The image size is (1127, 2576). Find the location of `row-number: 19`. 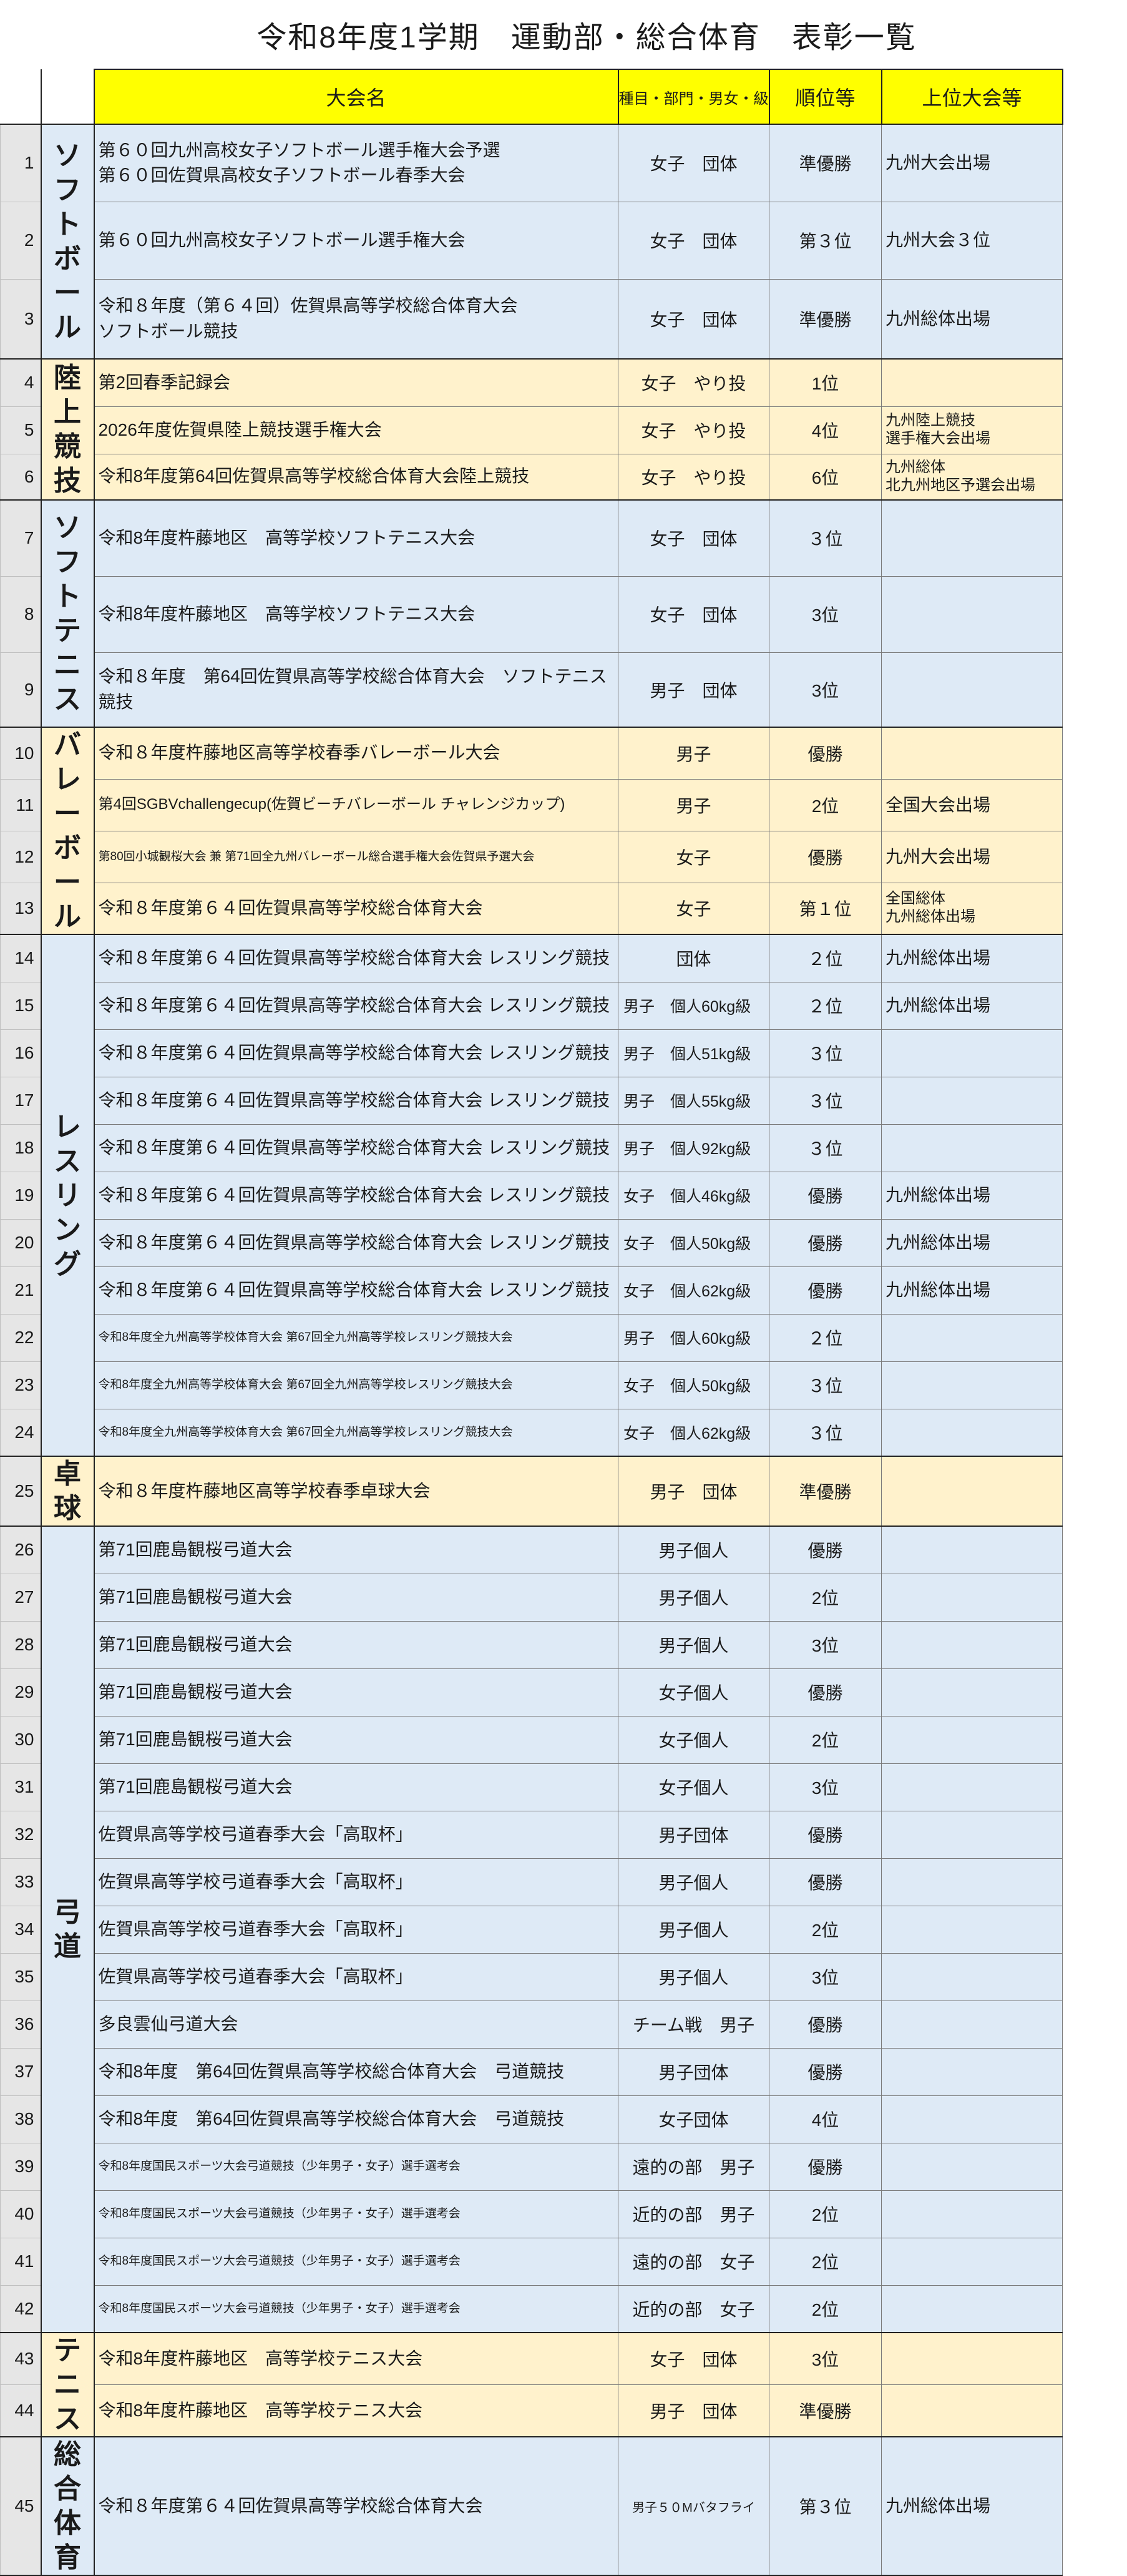

row-number: 19 is located at coordinates (20, 1195).